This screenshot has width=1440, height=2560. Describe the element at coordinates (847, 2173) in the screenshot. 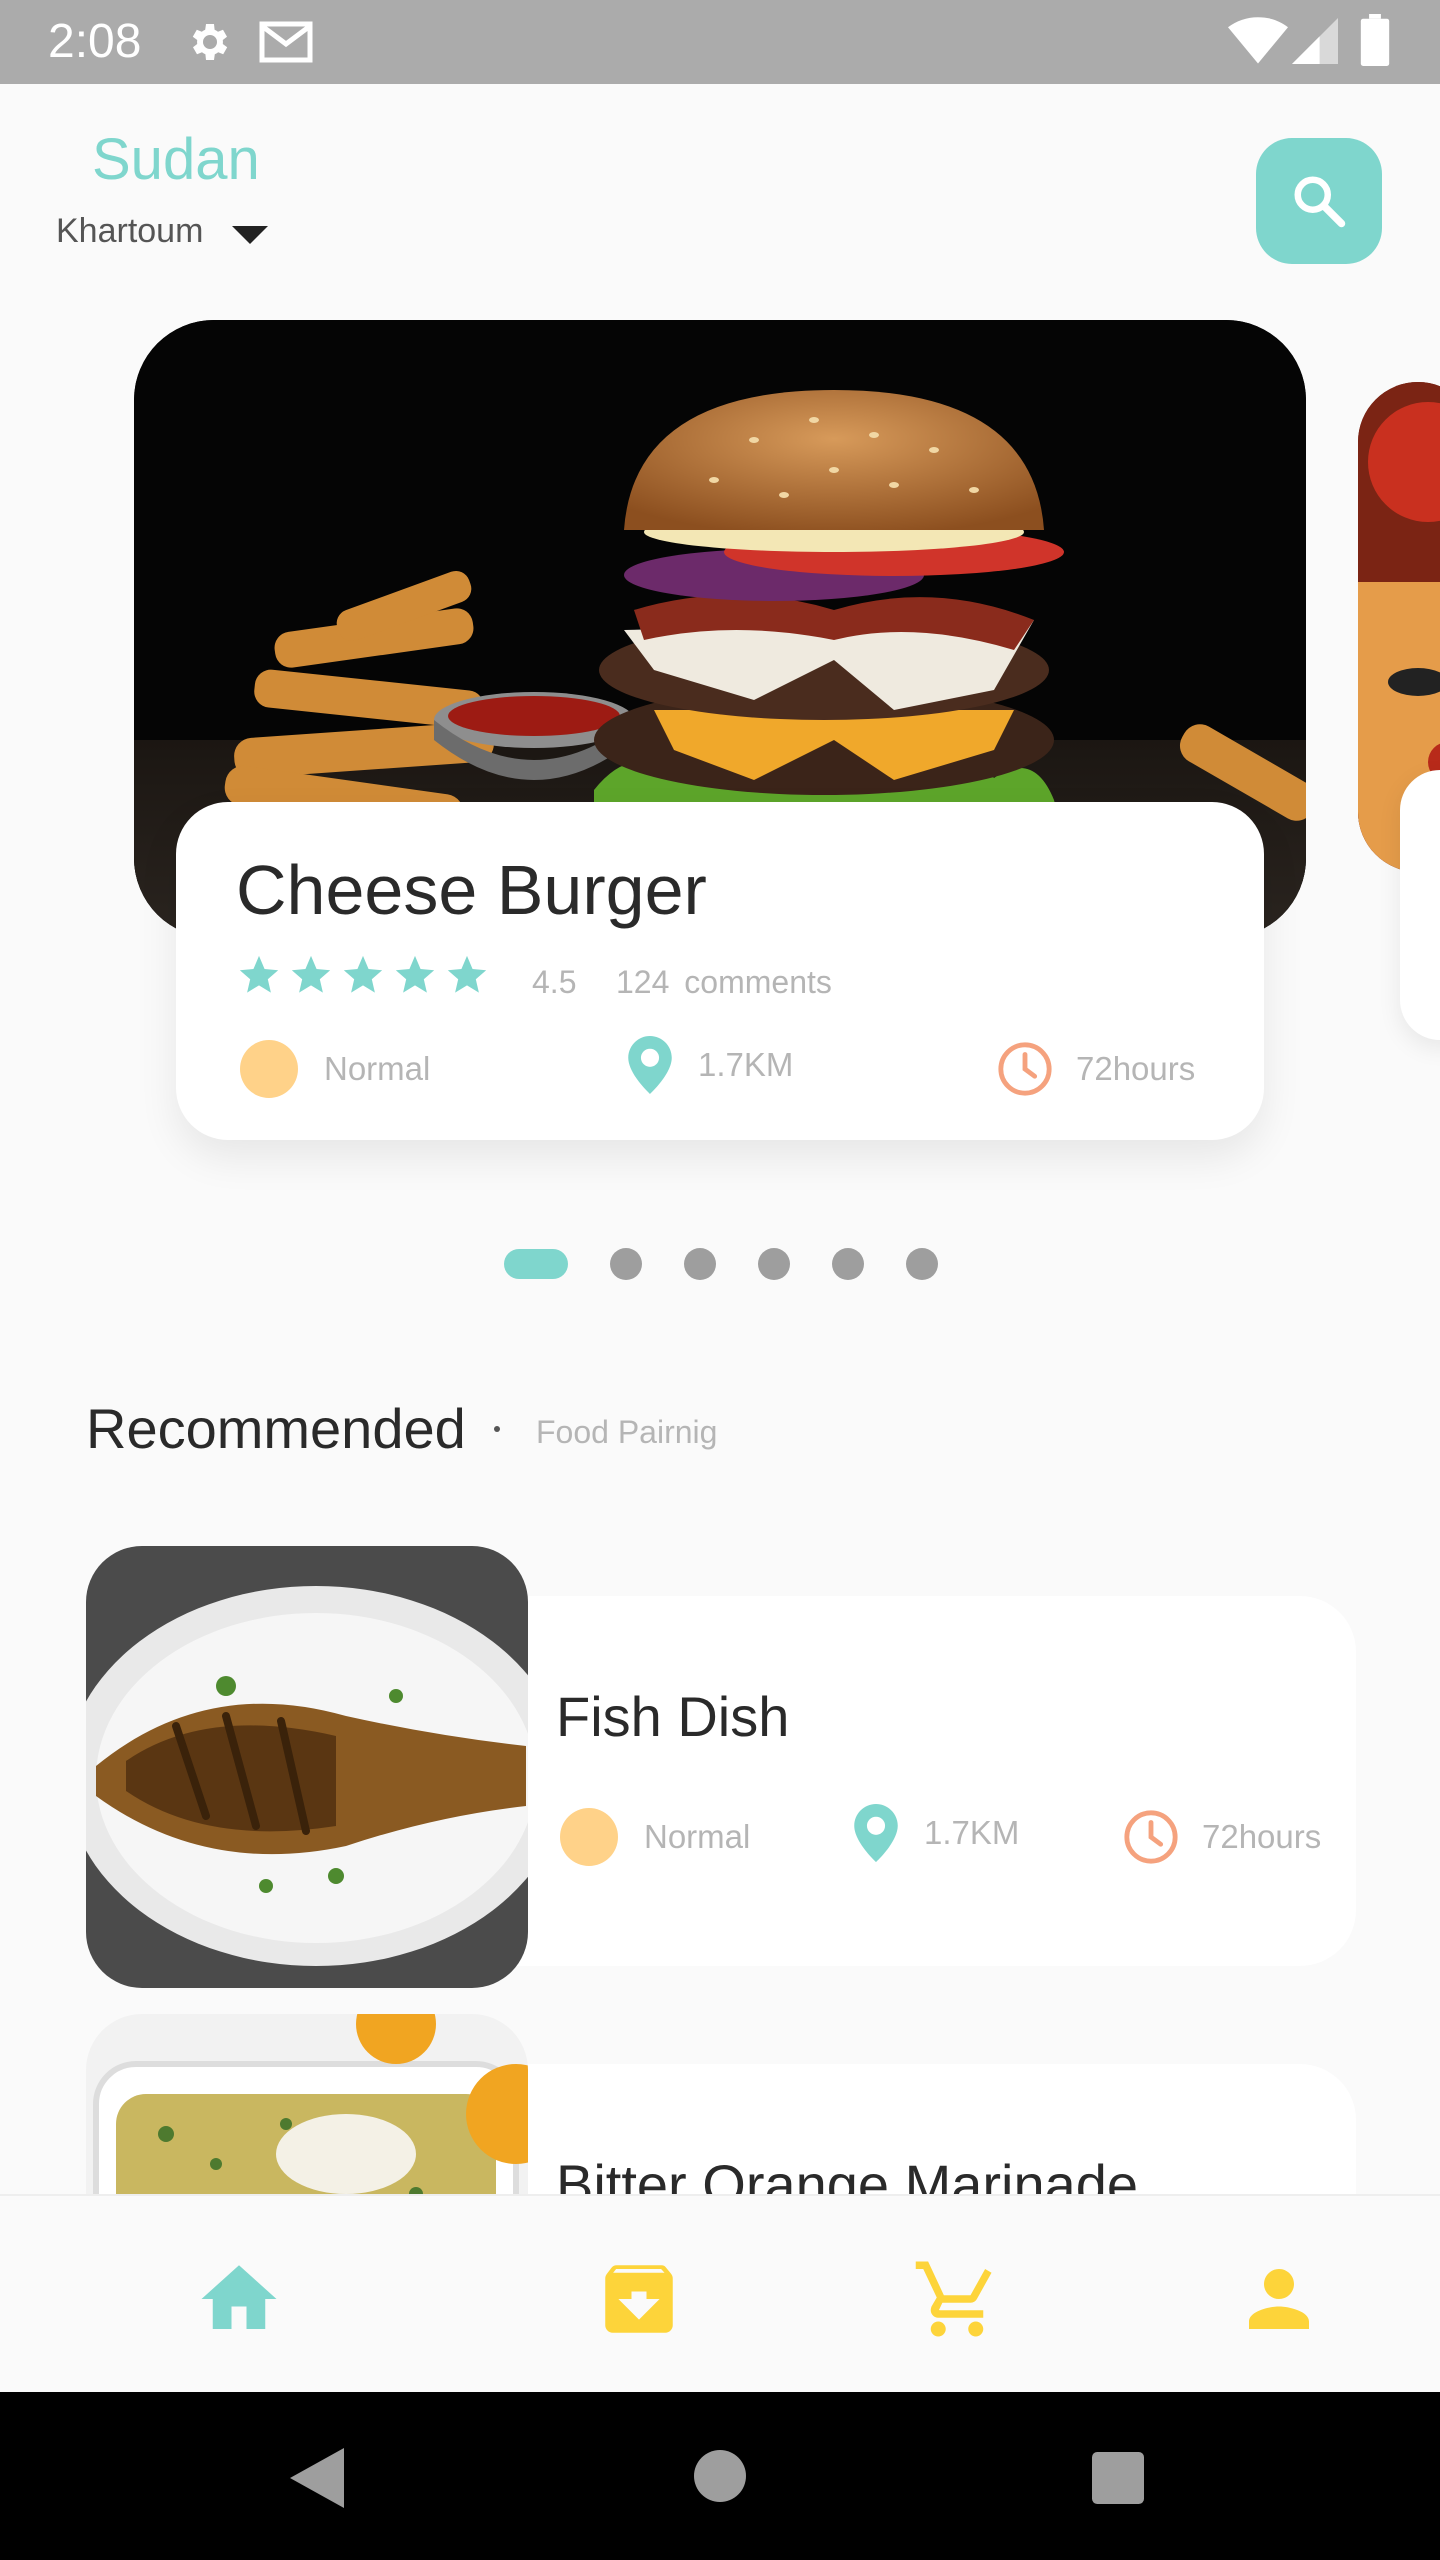

I see `list-item-title: Bitter Orange Marinade` at that location.